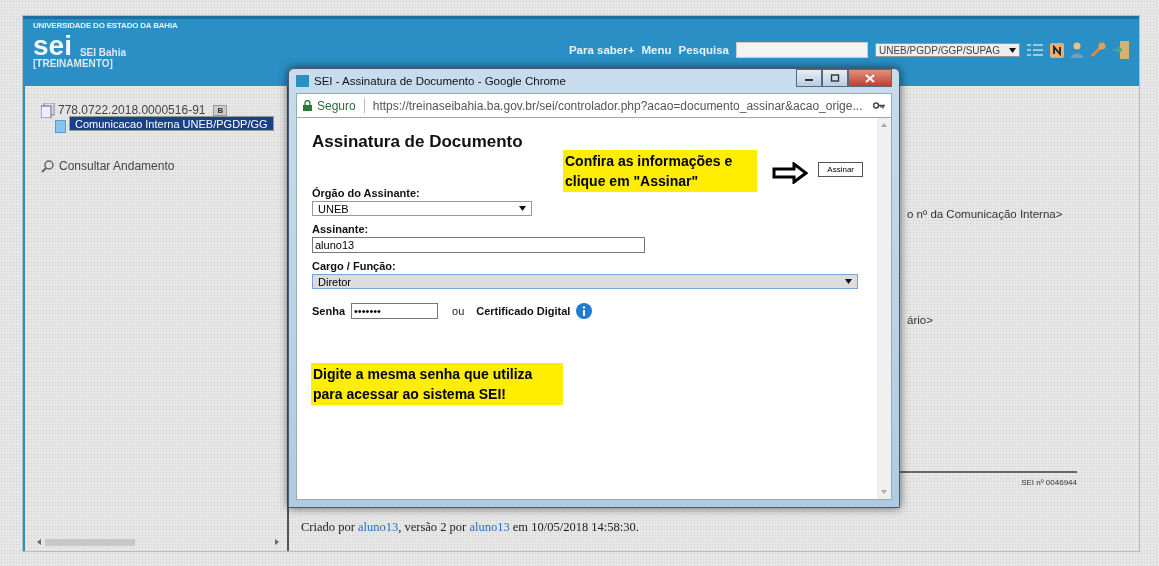 Image resolution: width=1159 pixels, height=566 pixels. I want to click on role-select: Diretor, so click(585, 281).